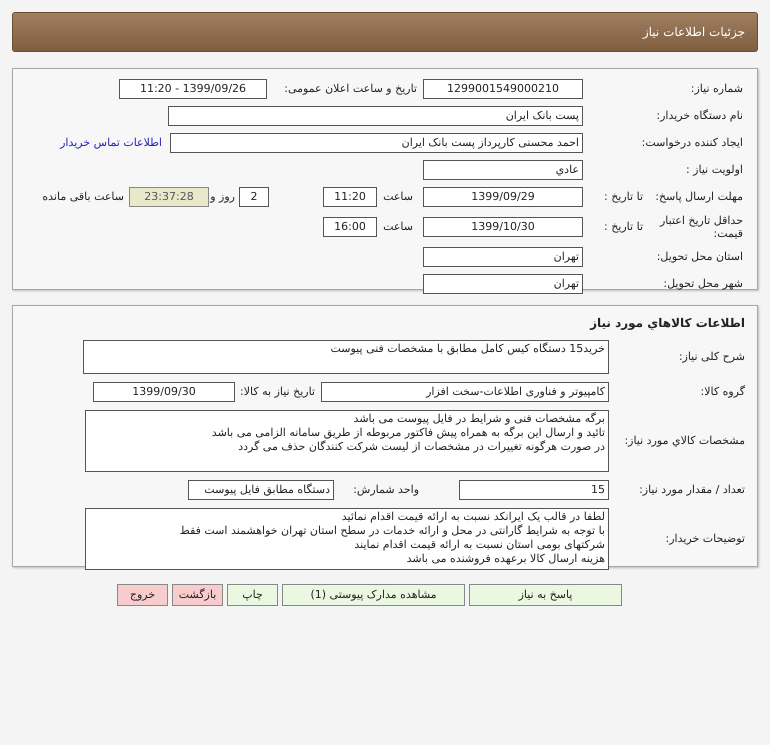  What do you see at coordinates (684, 440) in the screenshot?
I see `field-label: مشخصات کالاي مورد نیاز:` at bounding box center [684, 440].